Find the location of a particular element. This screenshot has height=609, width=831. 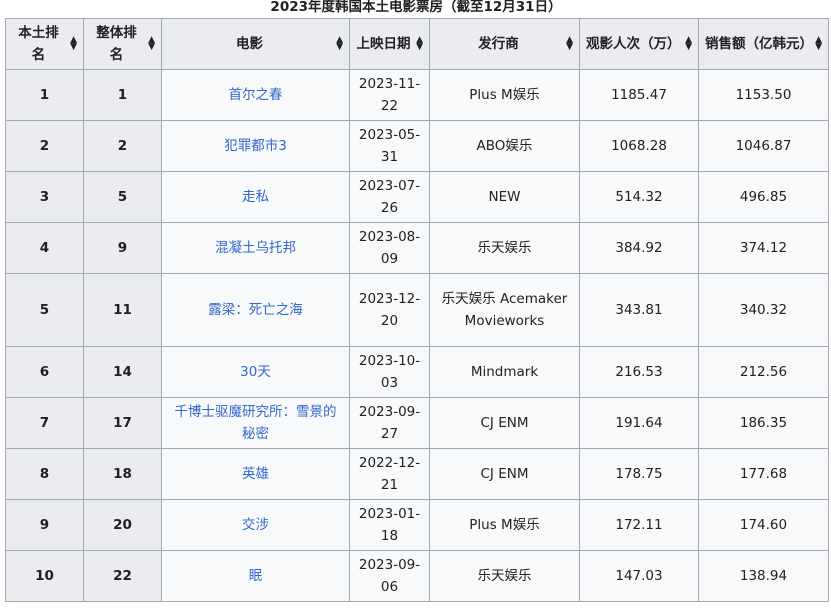

overall-rank: 17 is located at coordinates (122, 423).